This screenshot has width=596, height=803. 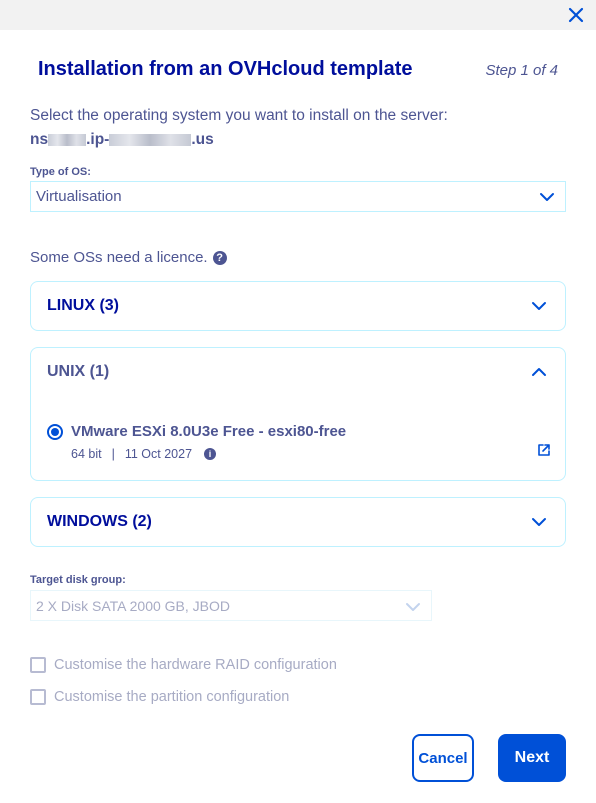 I want to click on cancel-button: Cancel, so click(x=443, y=758).